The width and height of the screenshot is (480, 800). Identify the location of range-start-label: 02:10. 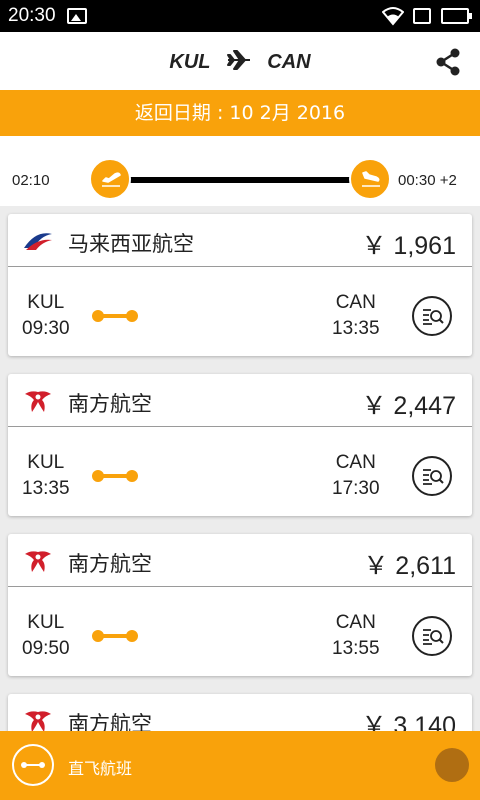
(31, 180).